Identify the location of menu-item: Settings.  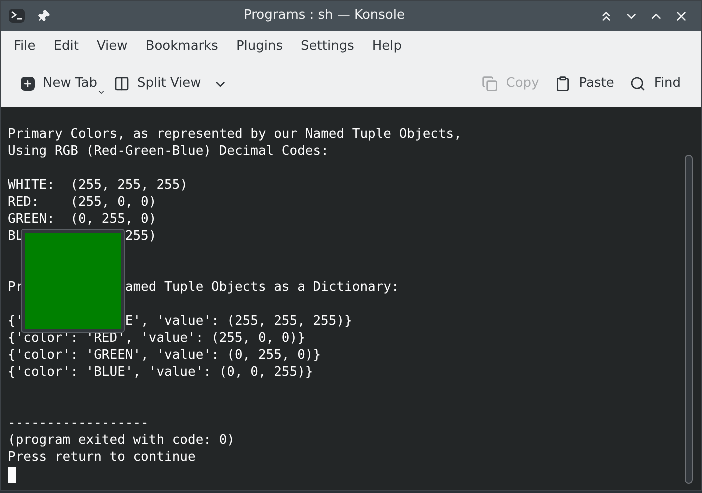
(328, 47).